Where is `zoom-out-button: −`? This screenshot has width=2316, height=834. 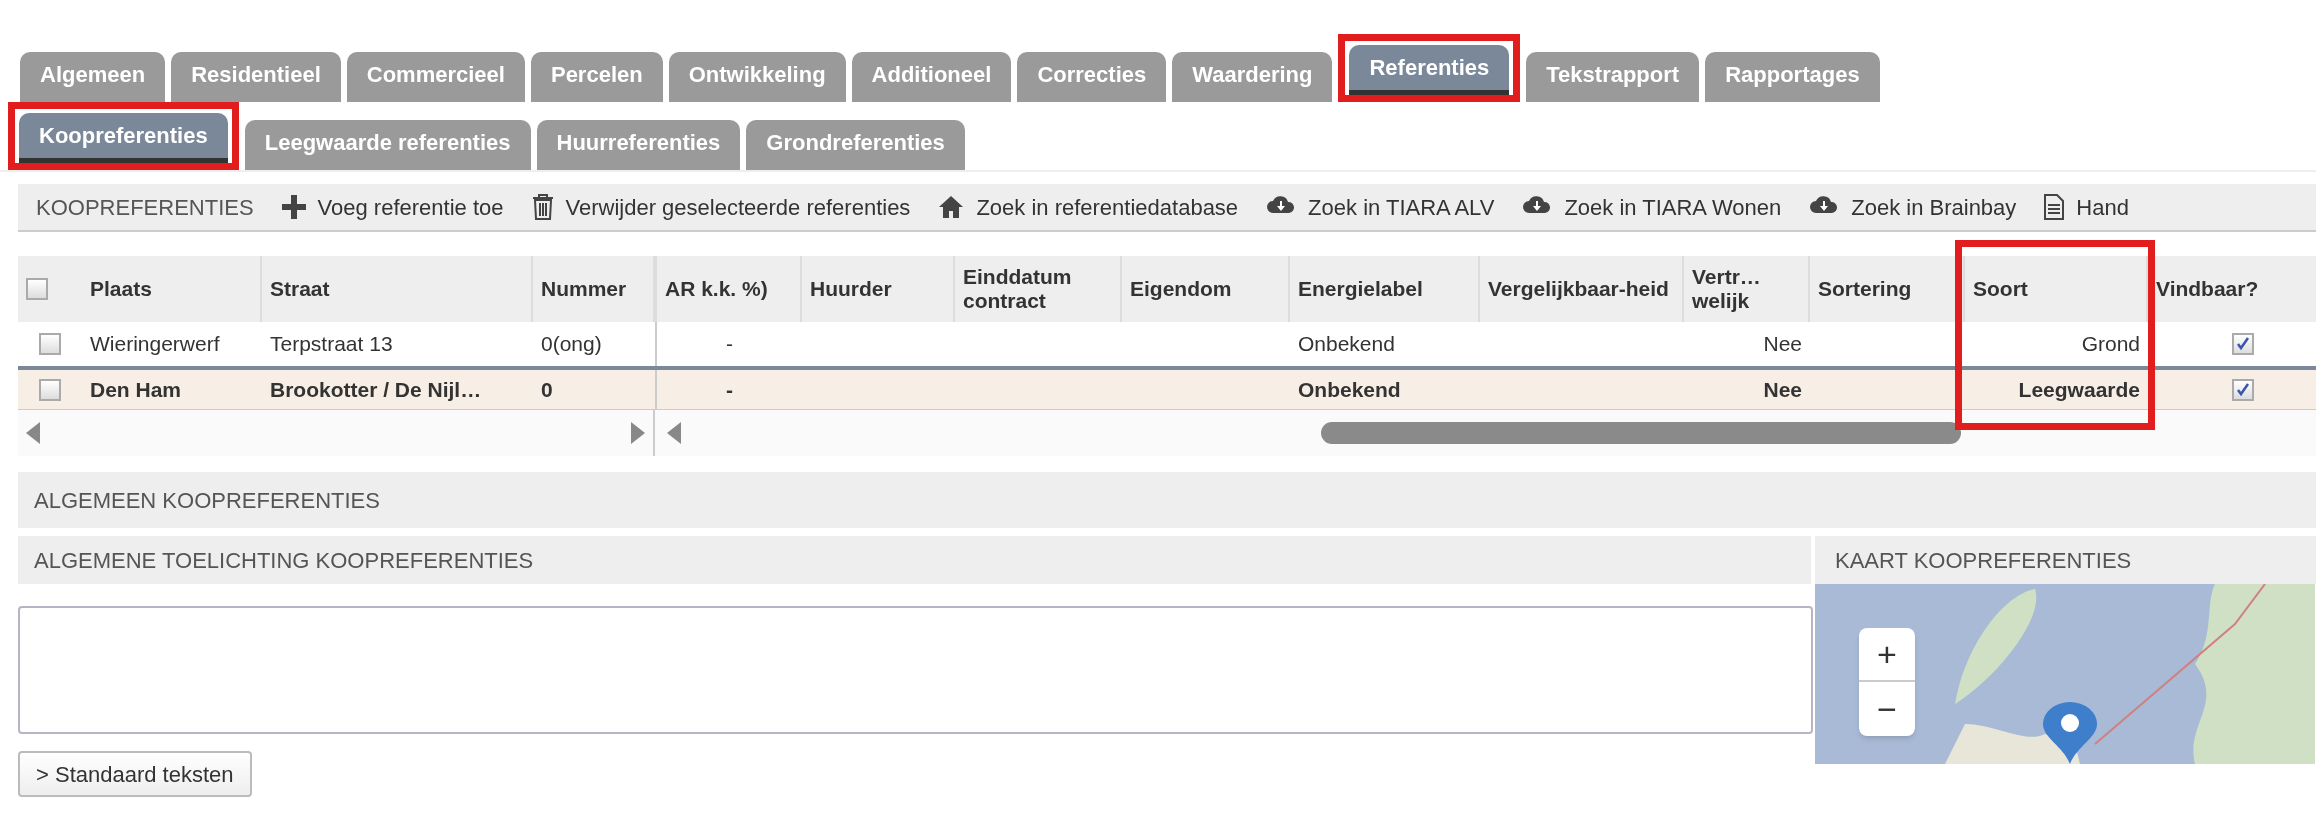 zoom-out-button: − is located at coordinates (1887, 709).